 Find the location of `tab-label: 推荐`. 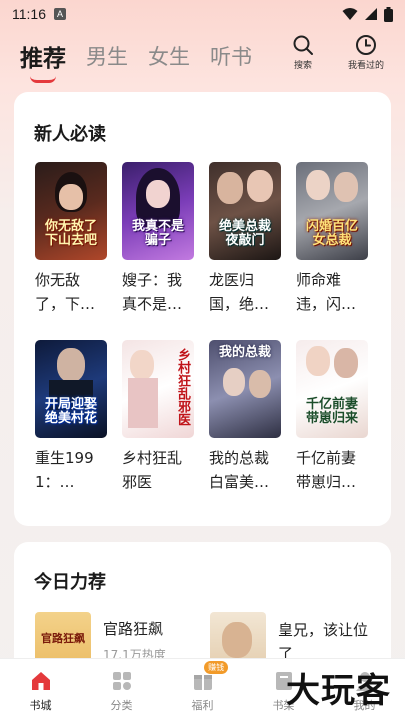

tab-label: 推荐 is located at coordinates (43, 59).